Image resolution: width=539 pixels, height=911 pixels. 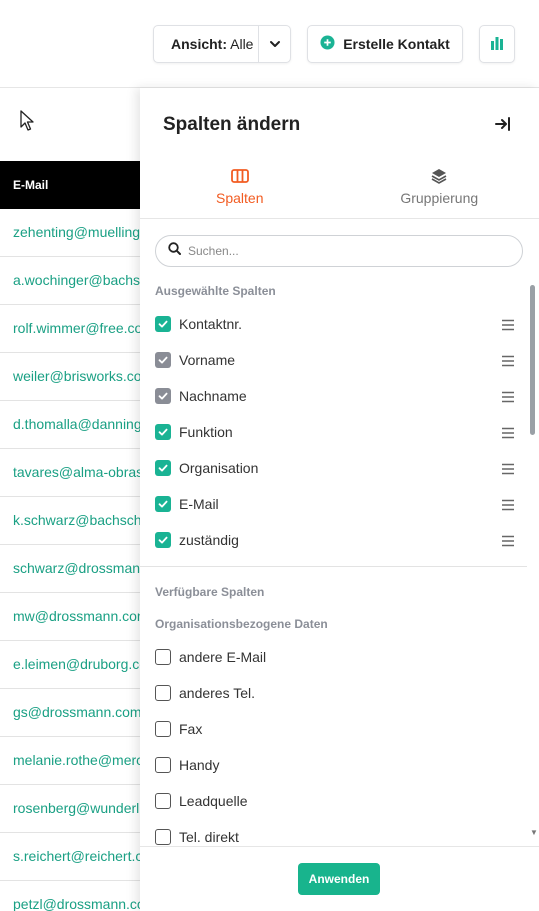 What do you see at coordinates (240, 198) in the screenshot?
I see `tab-spalten-label: Spalten` at bounding box center [240, 198].